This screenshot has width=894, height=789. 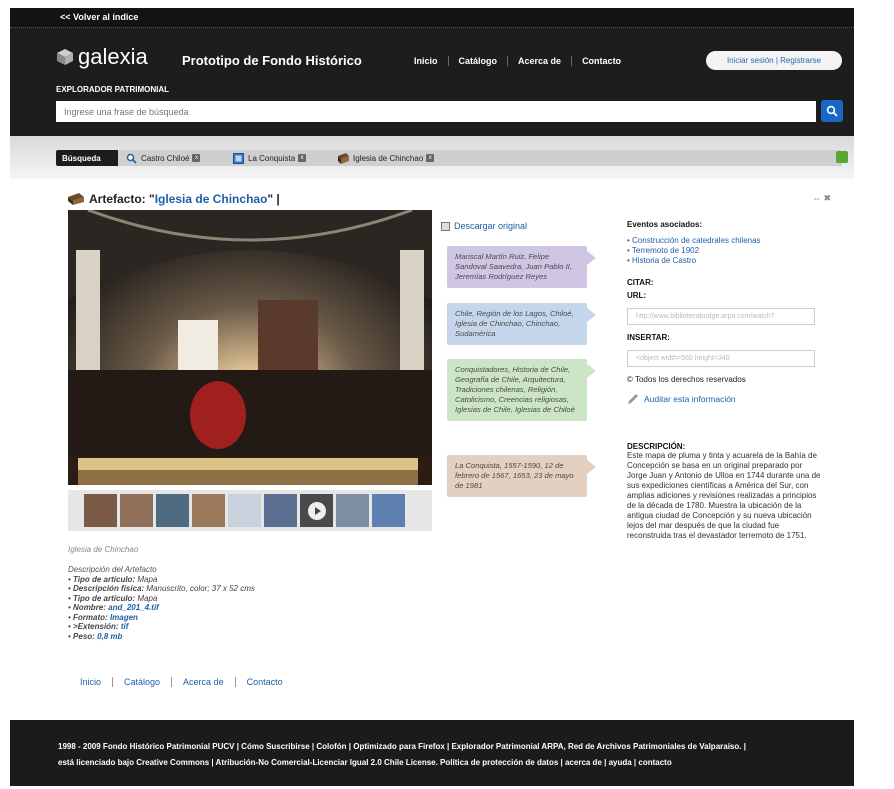 I want to click on cube-logo-icon, so click(x=65, y=57).